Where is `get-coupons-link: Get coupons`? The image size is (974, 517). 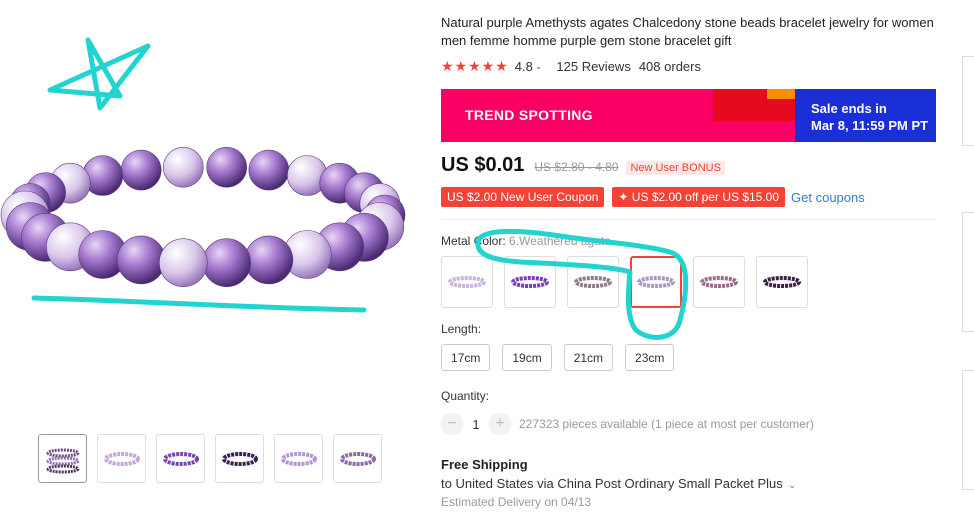 get-coupons-link: Get coupons is located at coordinates (828, 197).